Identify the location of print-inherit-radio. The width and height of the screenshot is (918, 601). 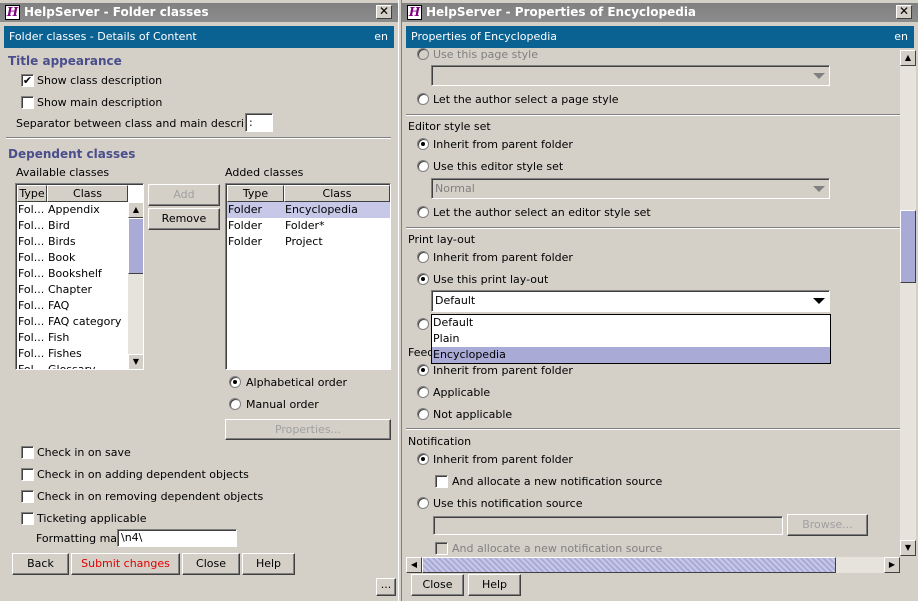
(423, 257).